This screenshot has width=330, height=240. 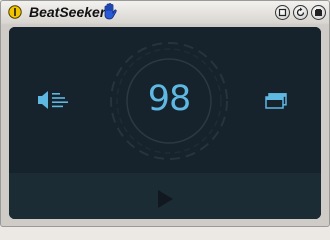 What do you see at coordinates (282, 12) in the screenshot?
I see `collapse-button` at bounding box center [282, 12].